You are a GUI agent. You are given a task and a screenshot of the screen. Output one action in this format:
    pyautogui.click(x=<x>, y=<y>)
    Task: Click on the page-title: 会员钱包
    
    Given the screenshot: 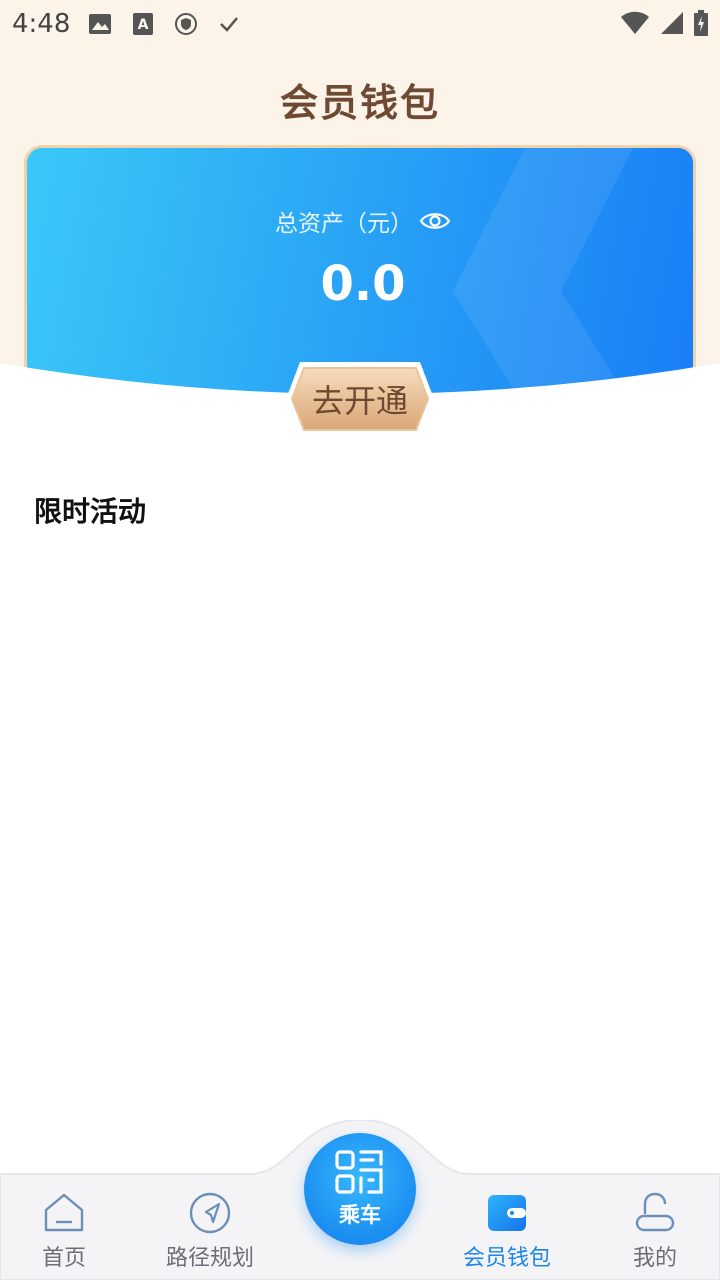 What is the action you would take?
    pyautogui.click(x=359, y=103)
    